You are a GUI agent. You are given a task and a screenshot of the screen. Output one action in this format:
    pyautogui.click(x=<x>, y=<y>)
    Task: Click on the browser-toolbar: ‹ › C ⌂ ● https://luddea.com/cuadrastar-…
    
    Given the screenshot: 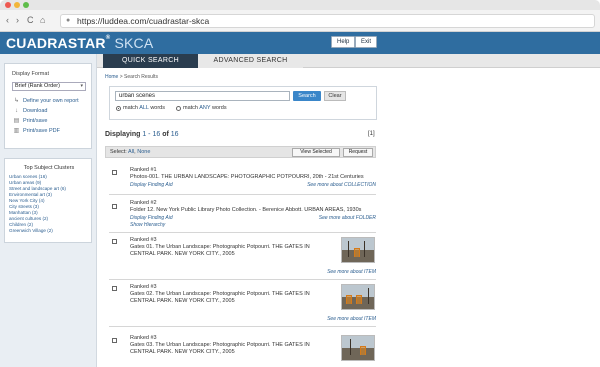 What is the action you would take?
    pyautogui.click(x=300, y=21)
    